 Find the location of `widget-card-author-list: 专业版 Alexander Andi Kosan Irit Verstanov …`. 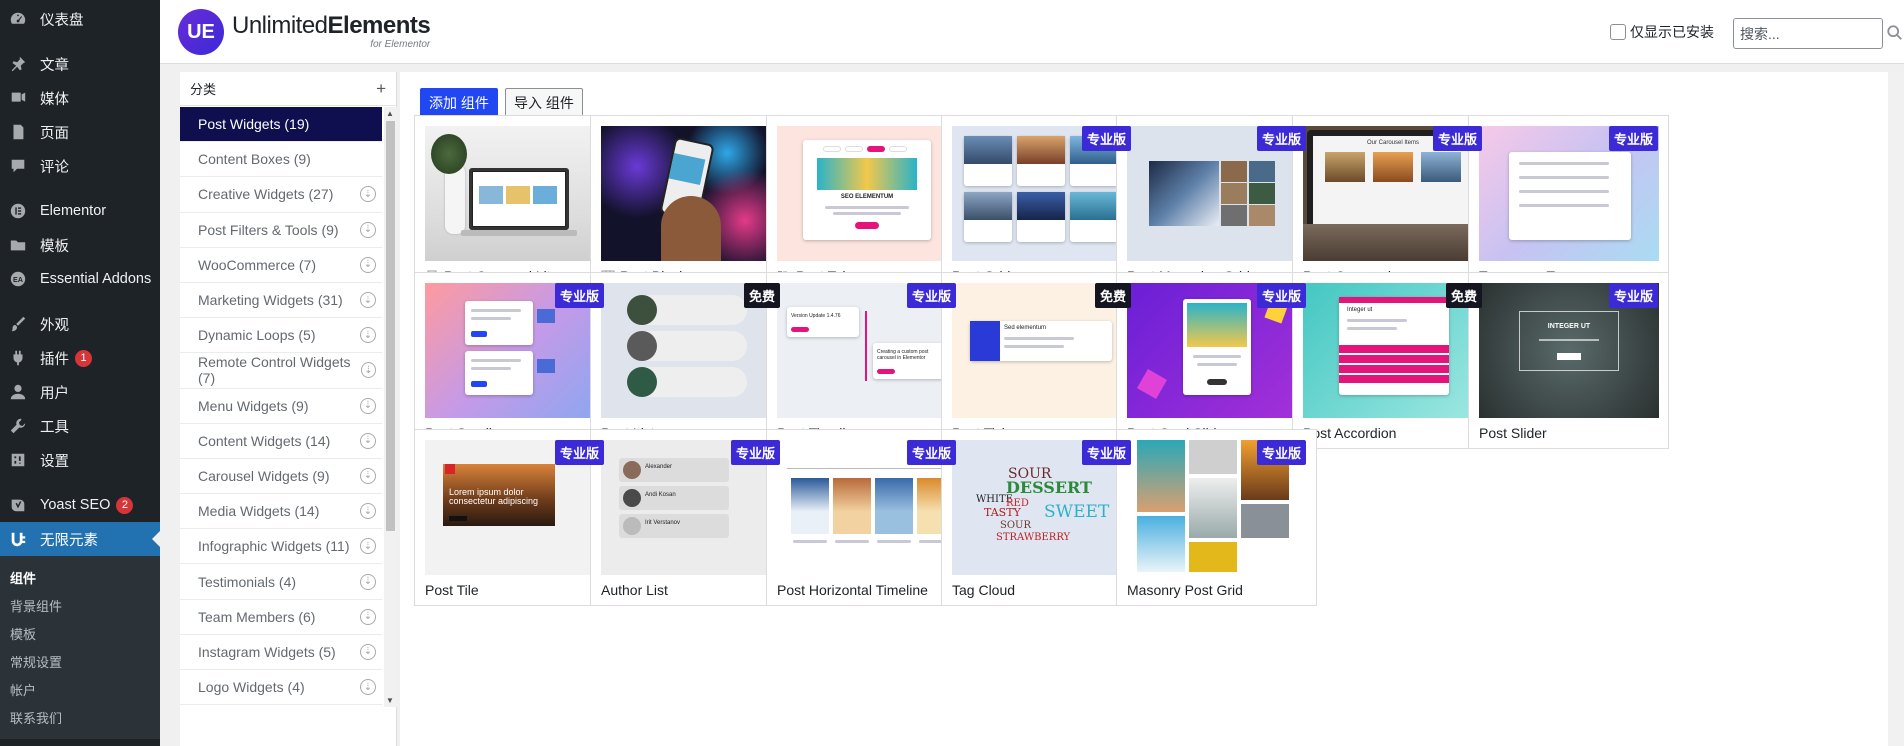

widget-card-author-list: 专业版 Alexander Andi Kosan Irit Verstanov … is located at coordinates (690, 517).